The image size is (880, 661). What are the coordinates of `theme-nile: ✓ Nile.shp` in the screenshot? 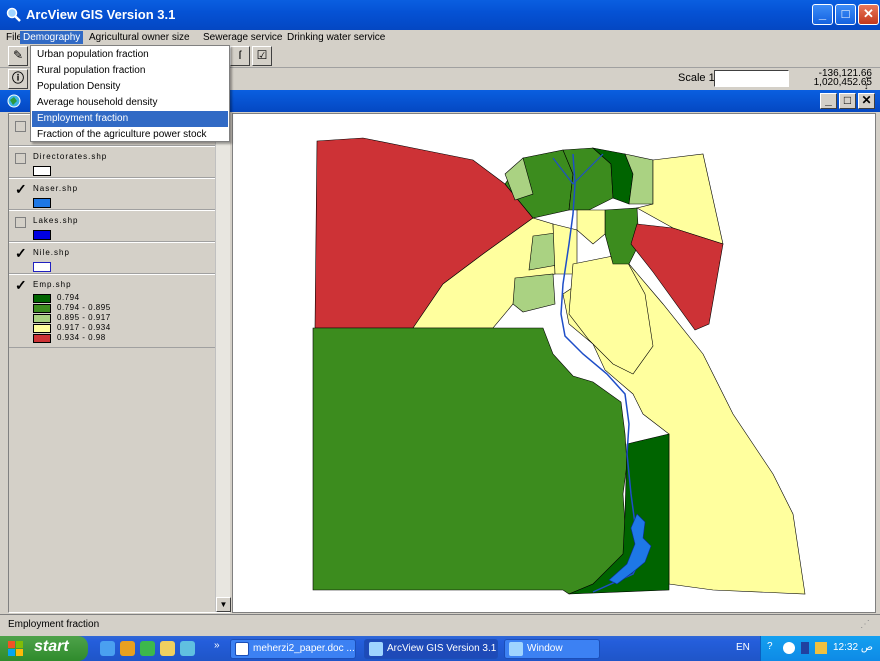 It's located at (112, 258).